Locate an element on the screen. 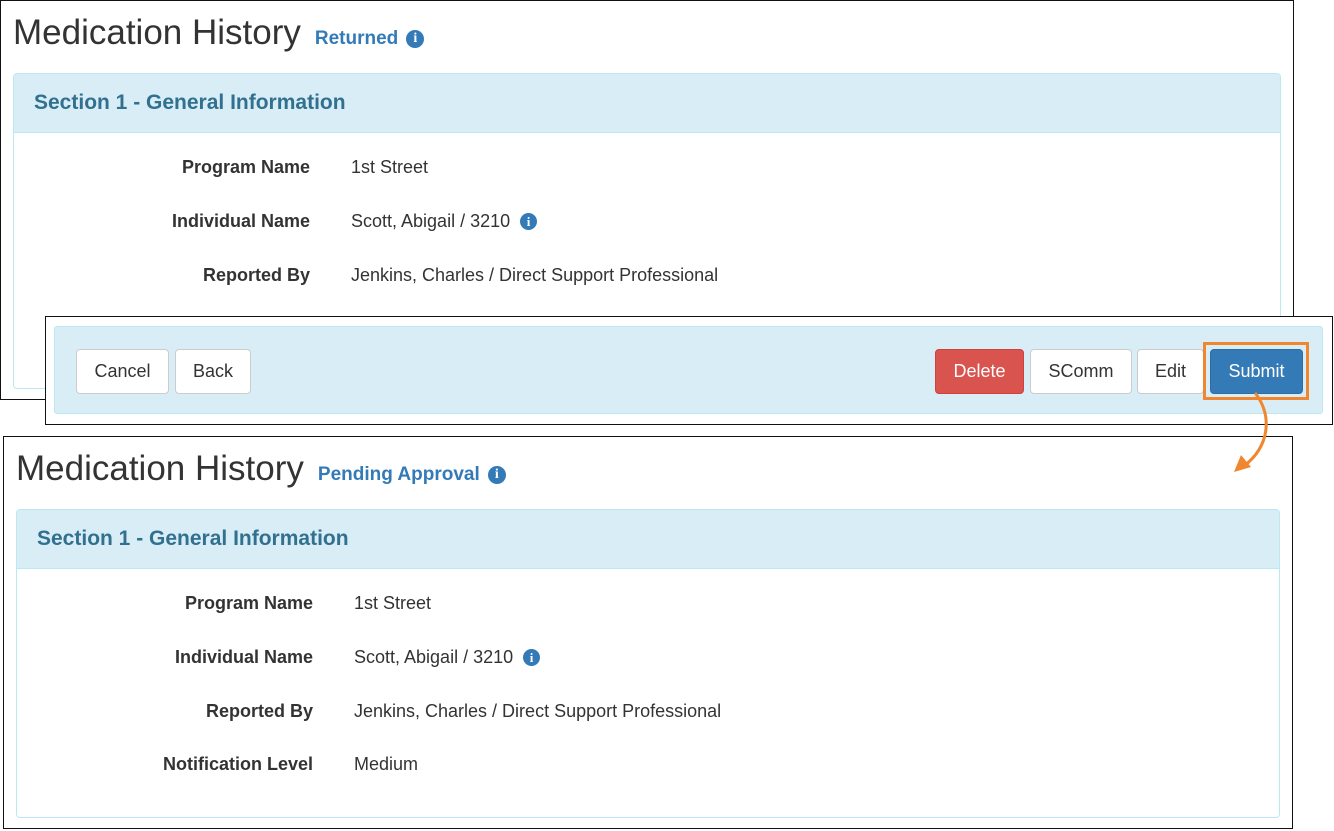  field-value: Medium is located at coordinates (386, 764).